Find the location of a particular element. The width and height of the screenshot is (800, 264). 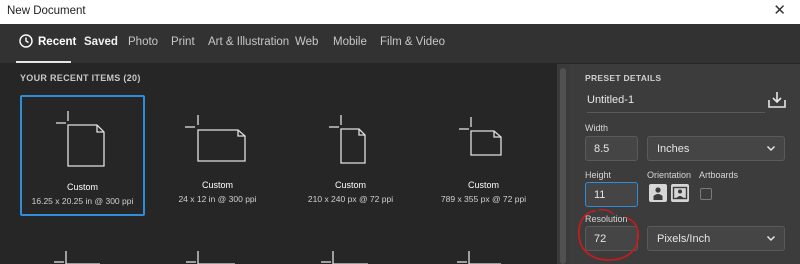

landscape-person-icon is located at coordinates (680, 193).